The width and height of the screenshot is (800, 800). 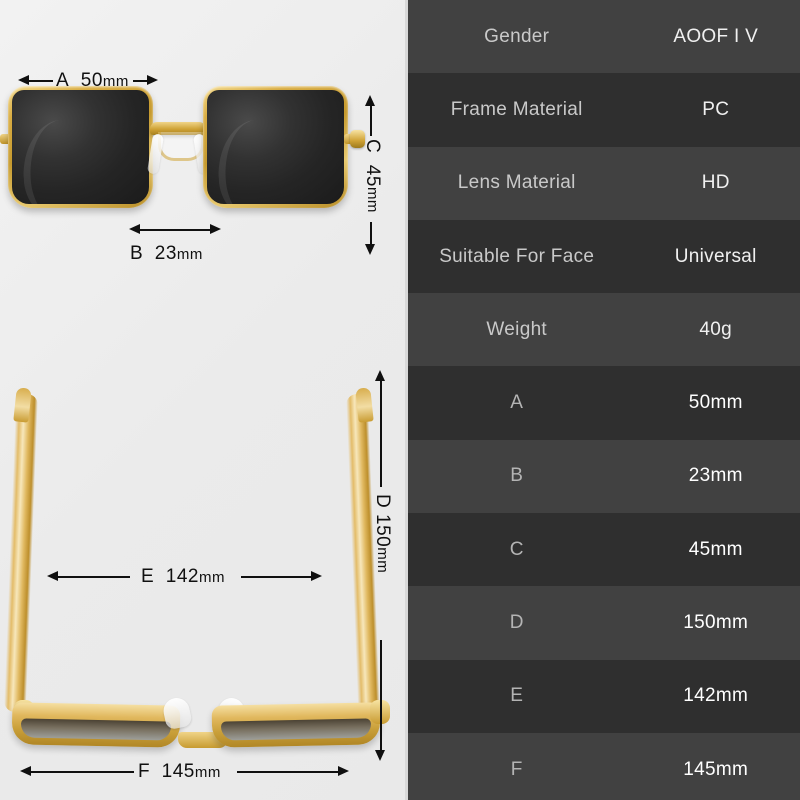 I want to click on lens-right-glass, so click(x=275, y=147).